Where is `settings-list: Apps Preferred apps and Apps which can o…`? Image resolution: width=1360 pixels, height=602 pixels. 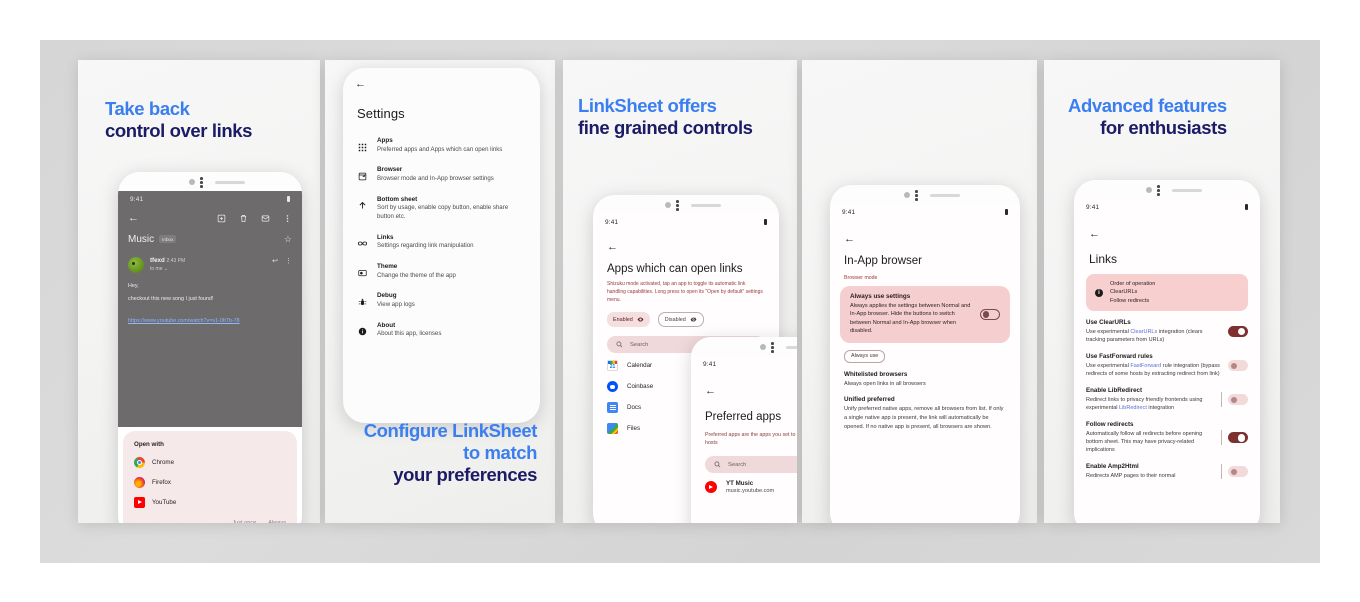 settings-list: Apps Preferred apps and Apps which can o… is located at coordinates (441, 230).